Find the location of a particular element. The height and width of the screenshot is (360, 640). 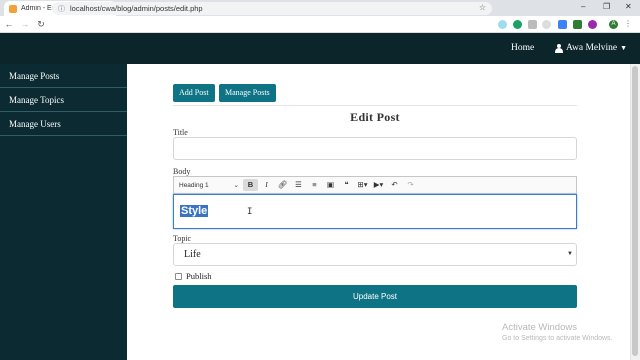

media-icon: ▶▾ is located at coordinates (378, 185).